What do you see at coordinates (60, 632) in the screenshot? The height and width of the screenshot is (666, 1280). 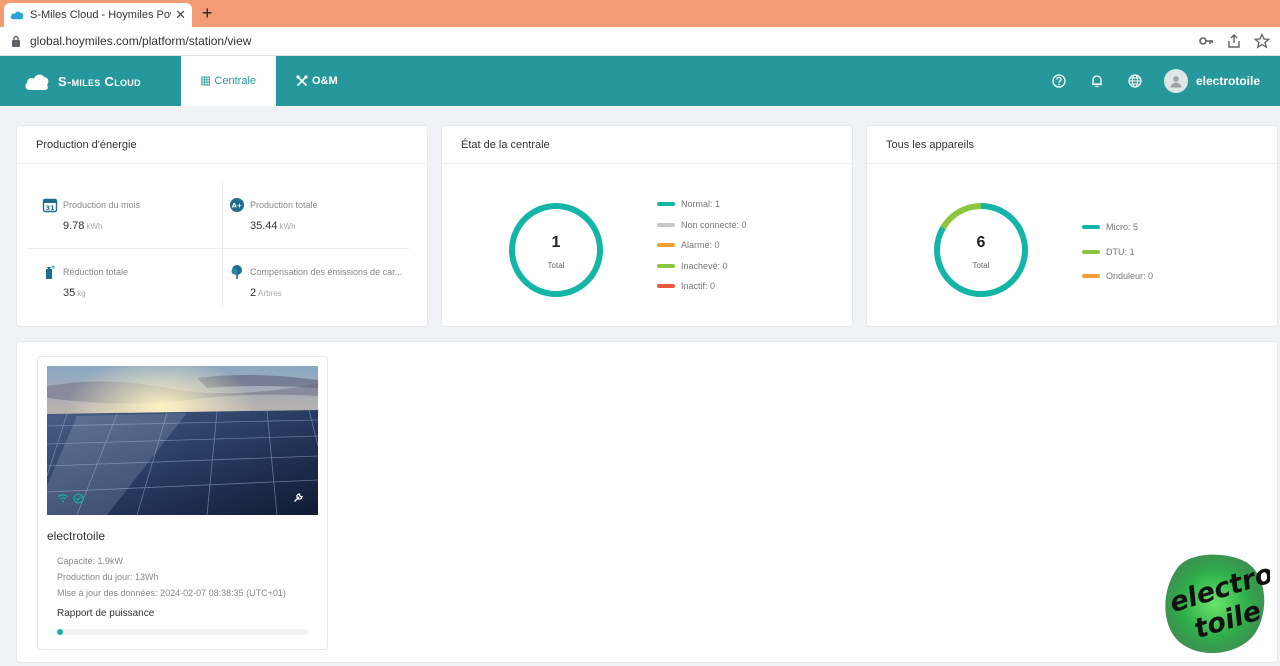 I see `power-ratio-fill` at bounding box center [60, 632].